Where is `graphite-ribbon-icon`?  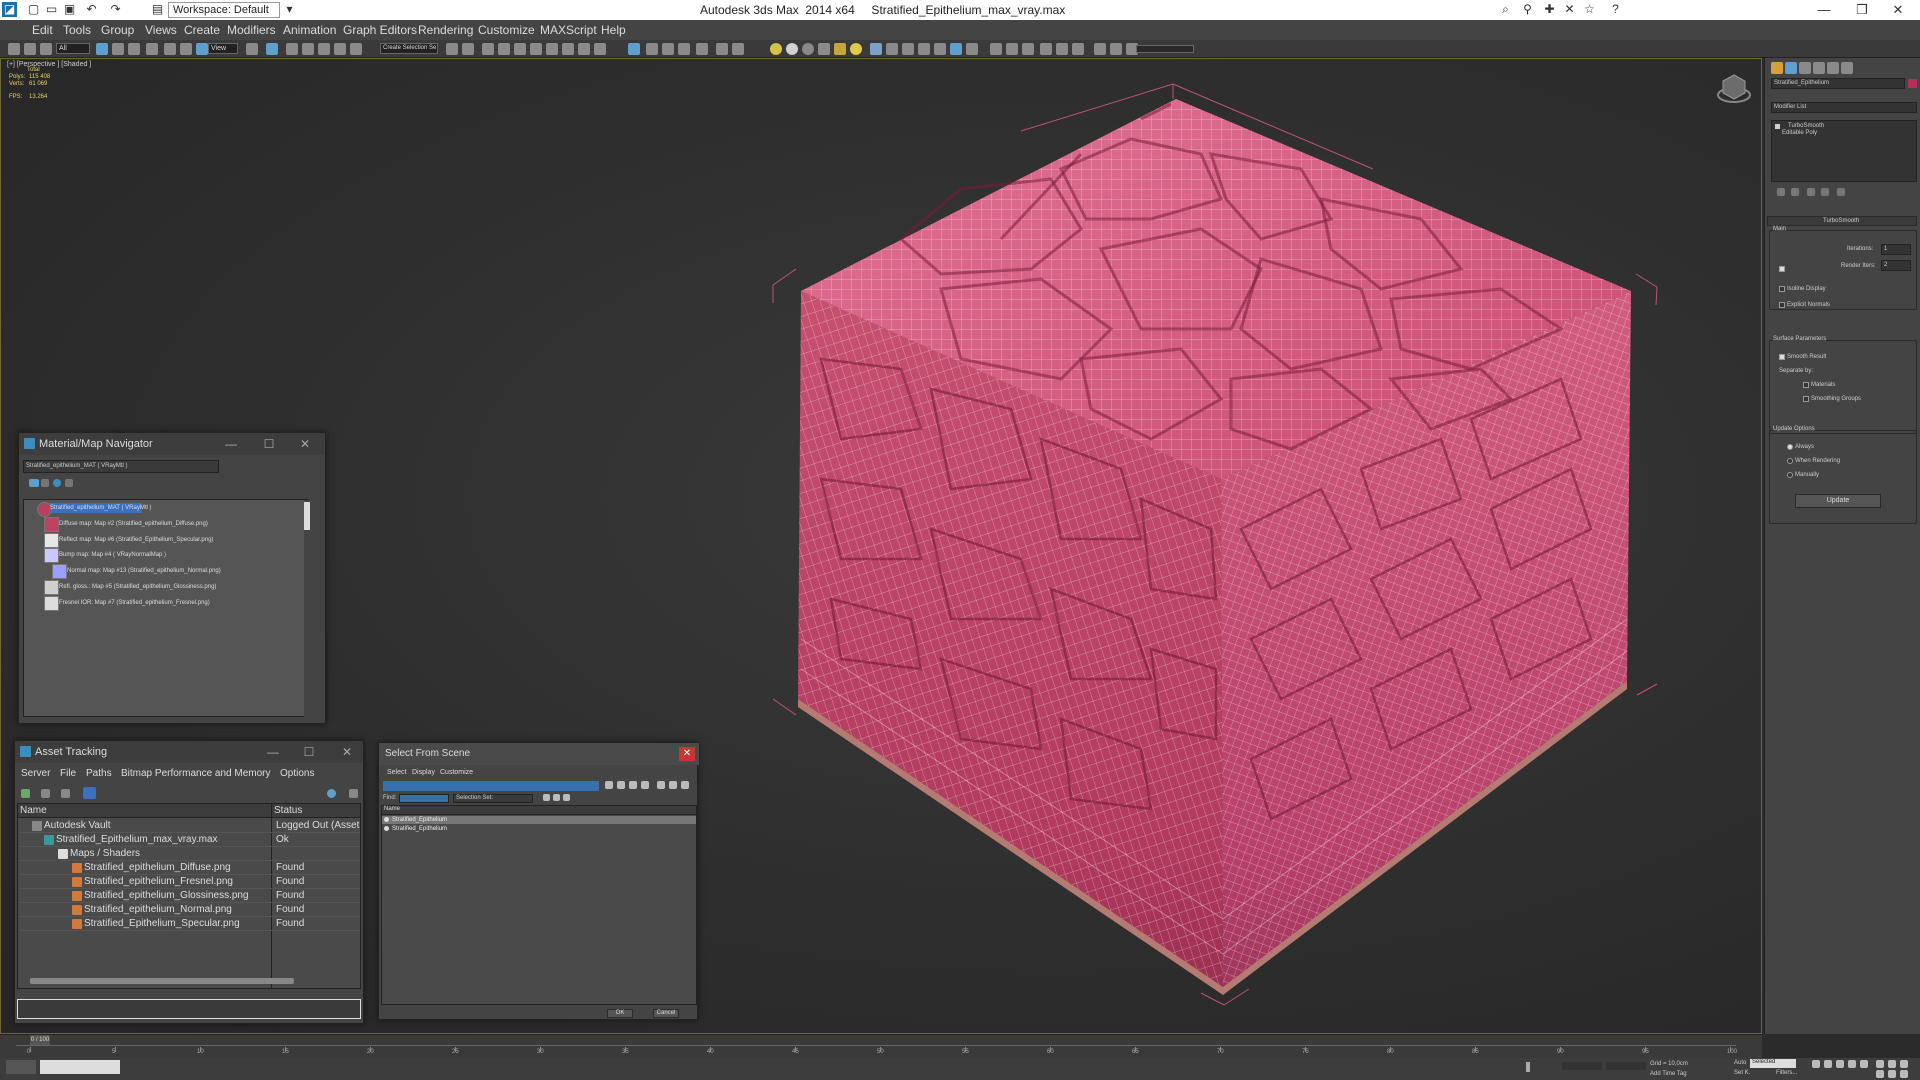
graphite-ribbon-icon is located at coordinates (504, 49).